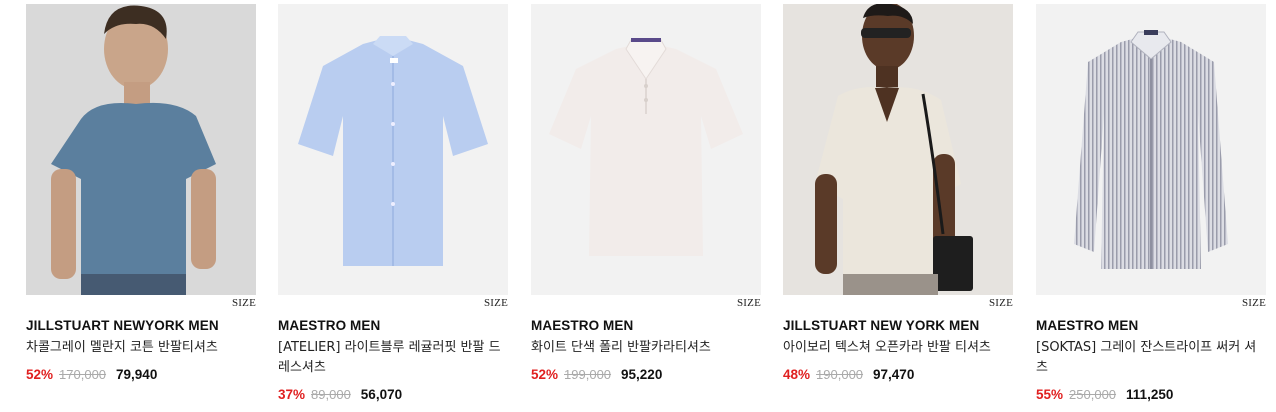  I want to click on price-row: 52% 170,000 79,940, so click(91, 374).